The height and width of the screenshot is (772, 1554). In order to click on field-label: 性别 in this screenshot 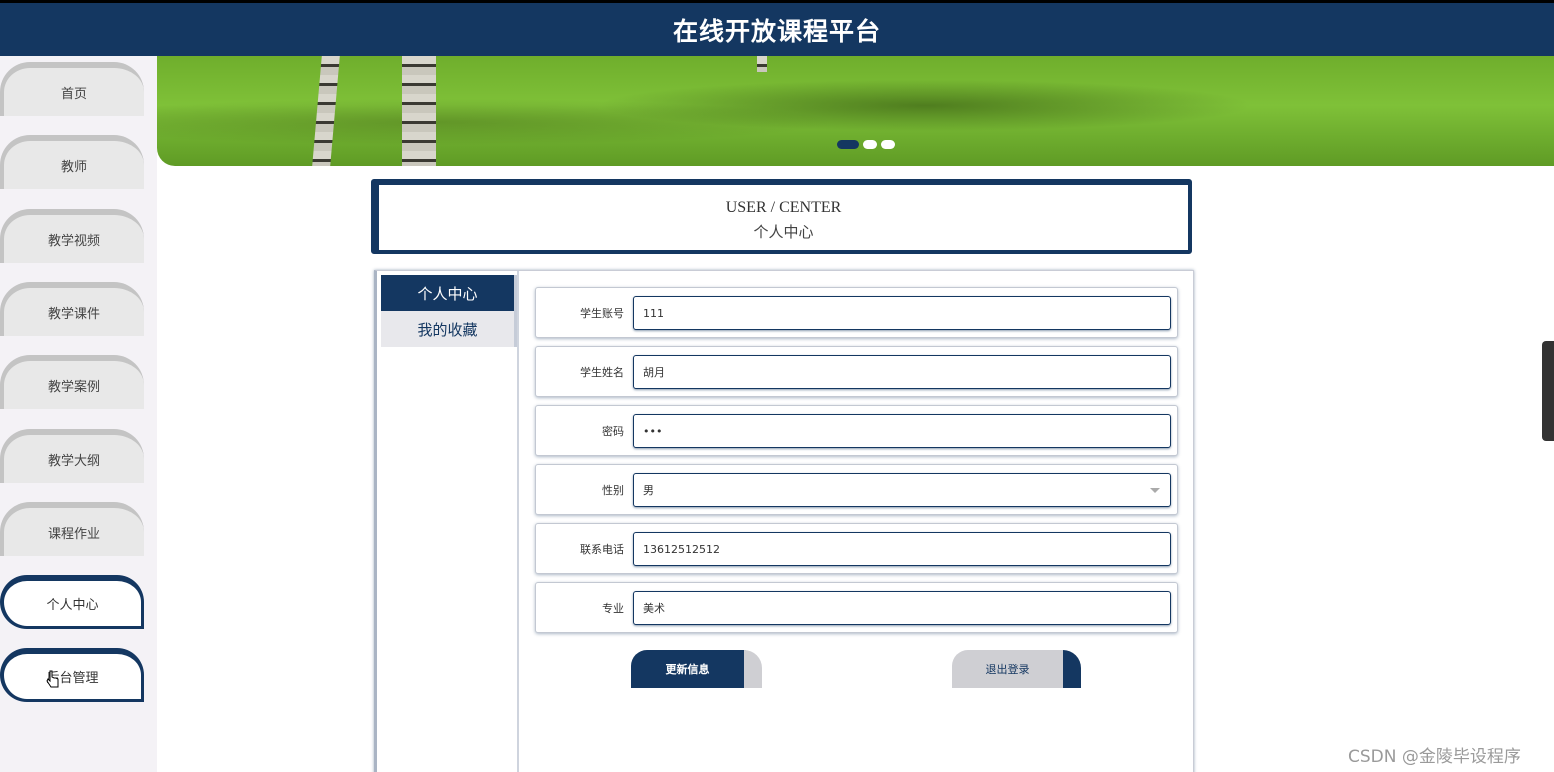, I will do `click(613, 490)`.